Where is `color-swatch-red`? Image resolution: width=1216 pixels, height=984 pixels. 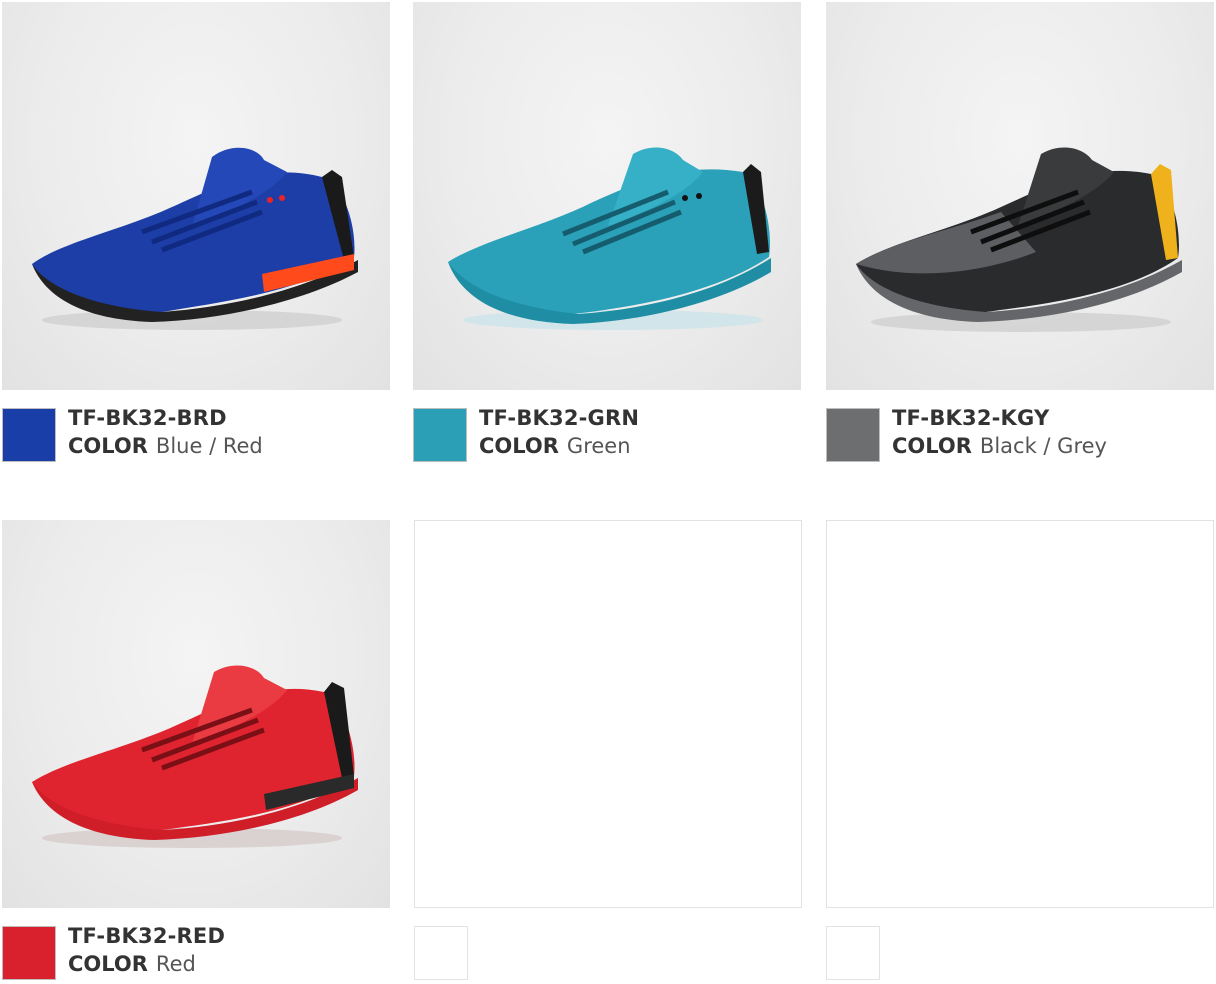
color-swatch-red is located at coordinates (29, 953).